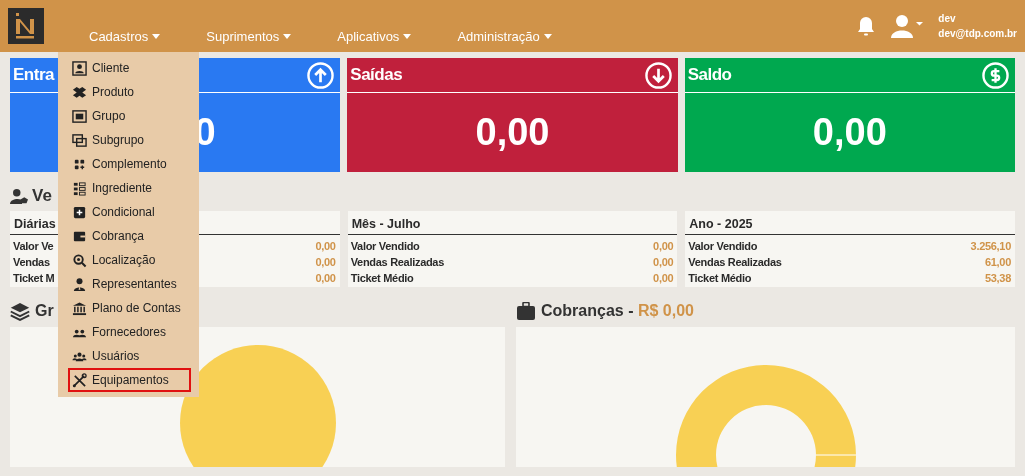 The height and width of the screenshot is (476, 1025). I want to click on row-label: Vendas, so click(31, 262).